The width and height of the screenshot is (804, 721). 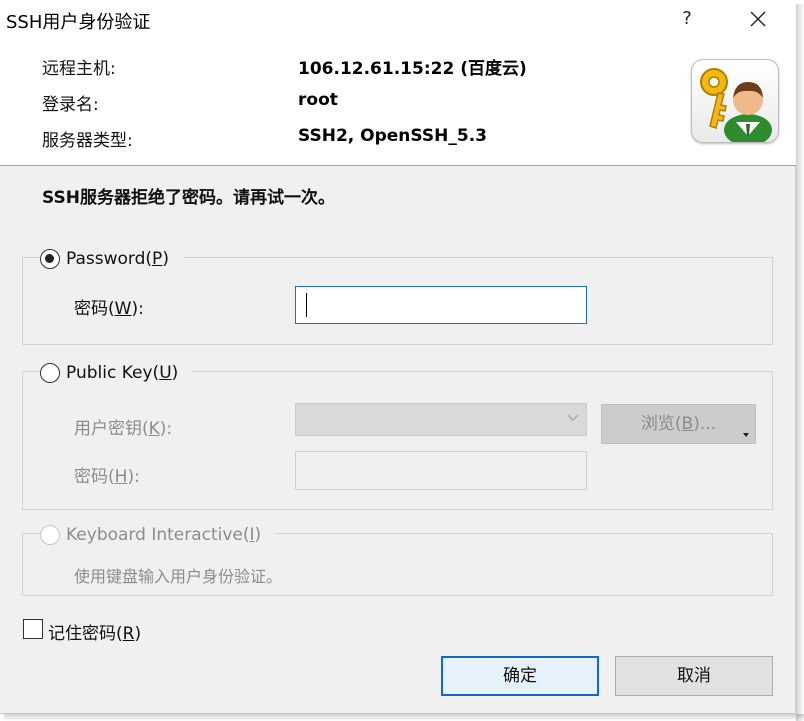 I want to click on server-type-label: 服务器类型:, so click(x=87, y=141).